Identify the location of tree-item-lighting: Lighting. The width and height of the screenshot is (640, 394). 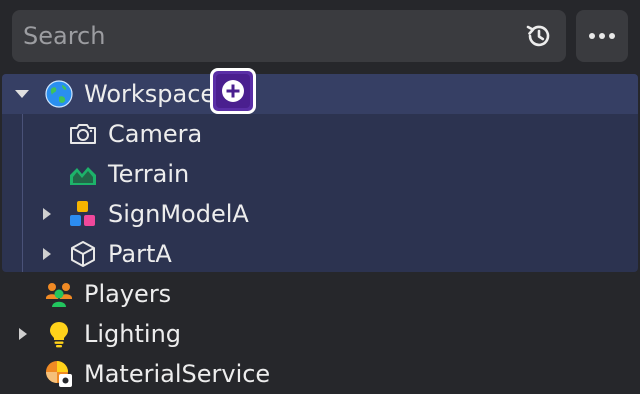
(112, 334).